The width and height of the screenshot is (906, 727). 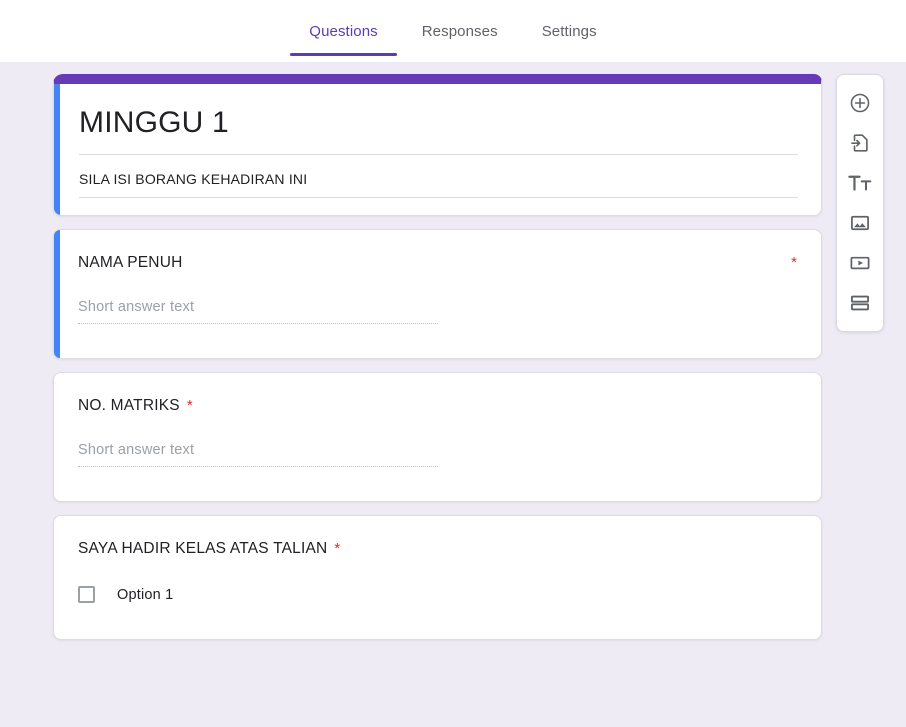 I want to click on tab-questions-label: Questions, so click(x=343, y=31).